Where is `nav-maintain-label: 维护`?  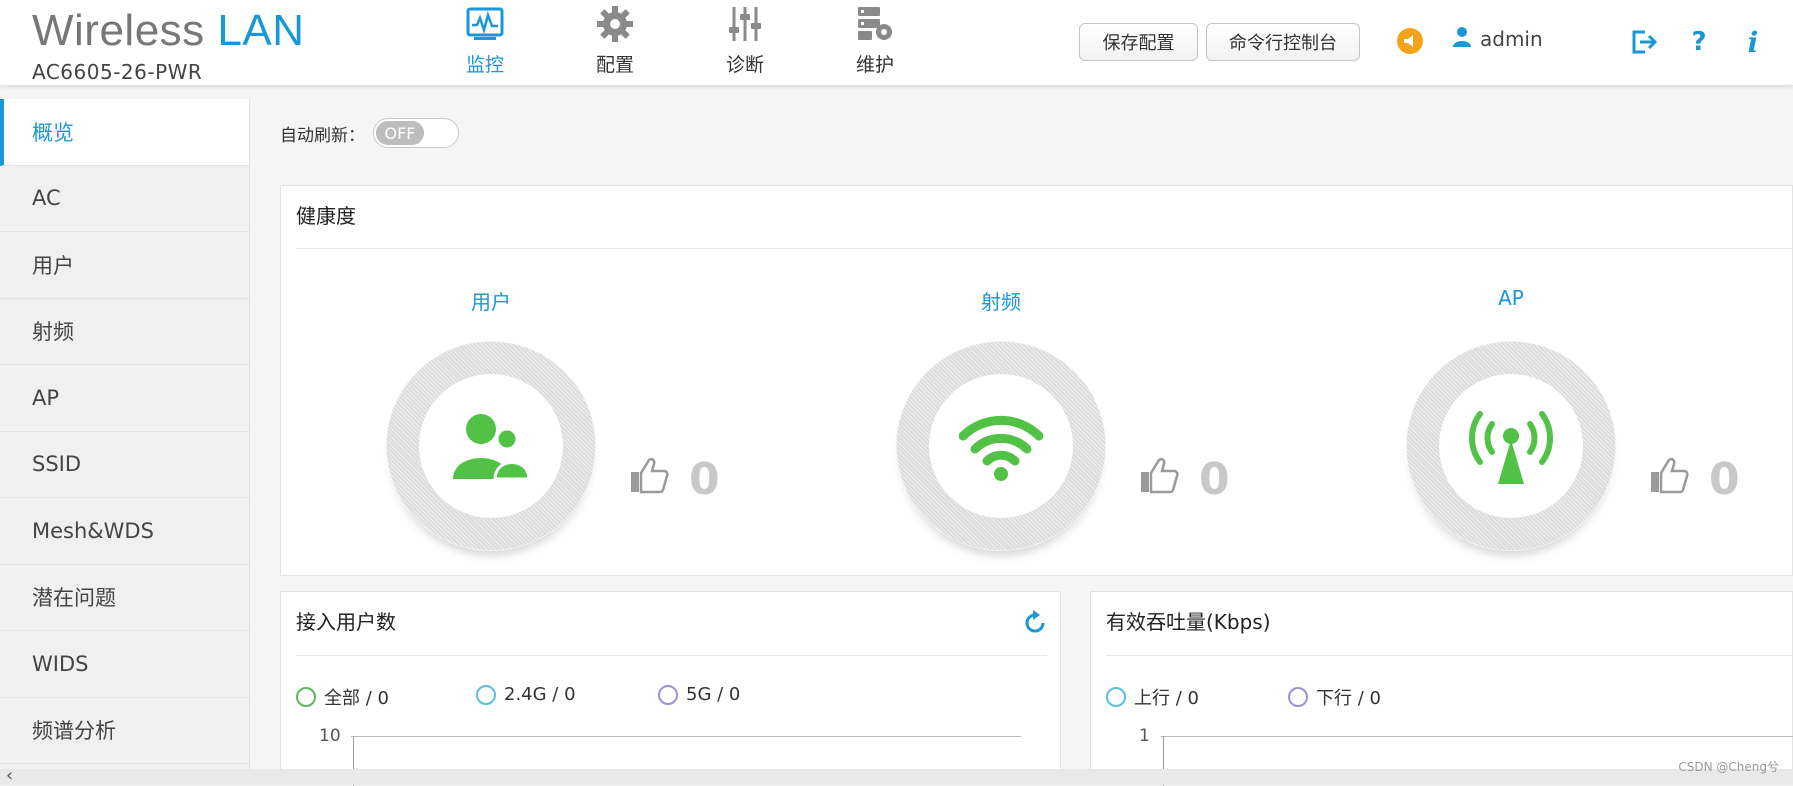
nav-maintain-label: 维护 is located at coordinates (874, 65).